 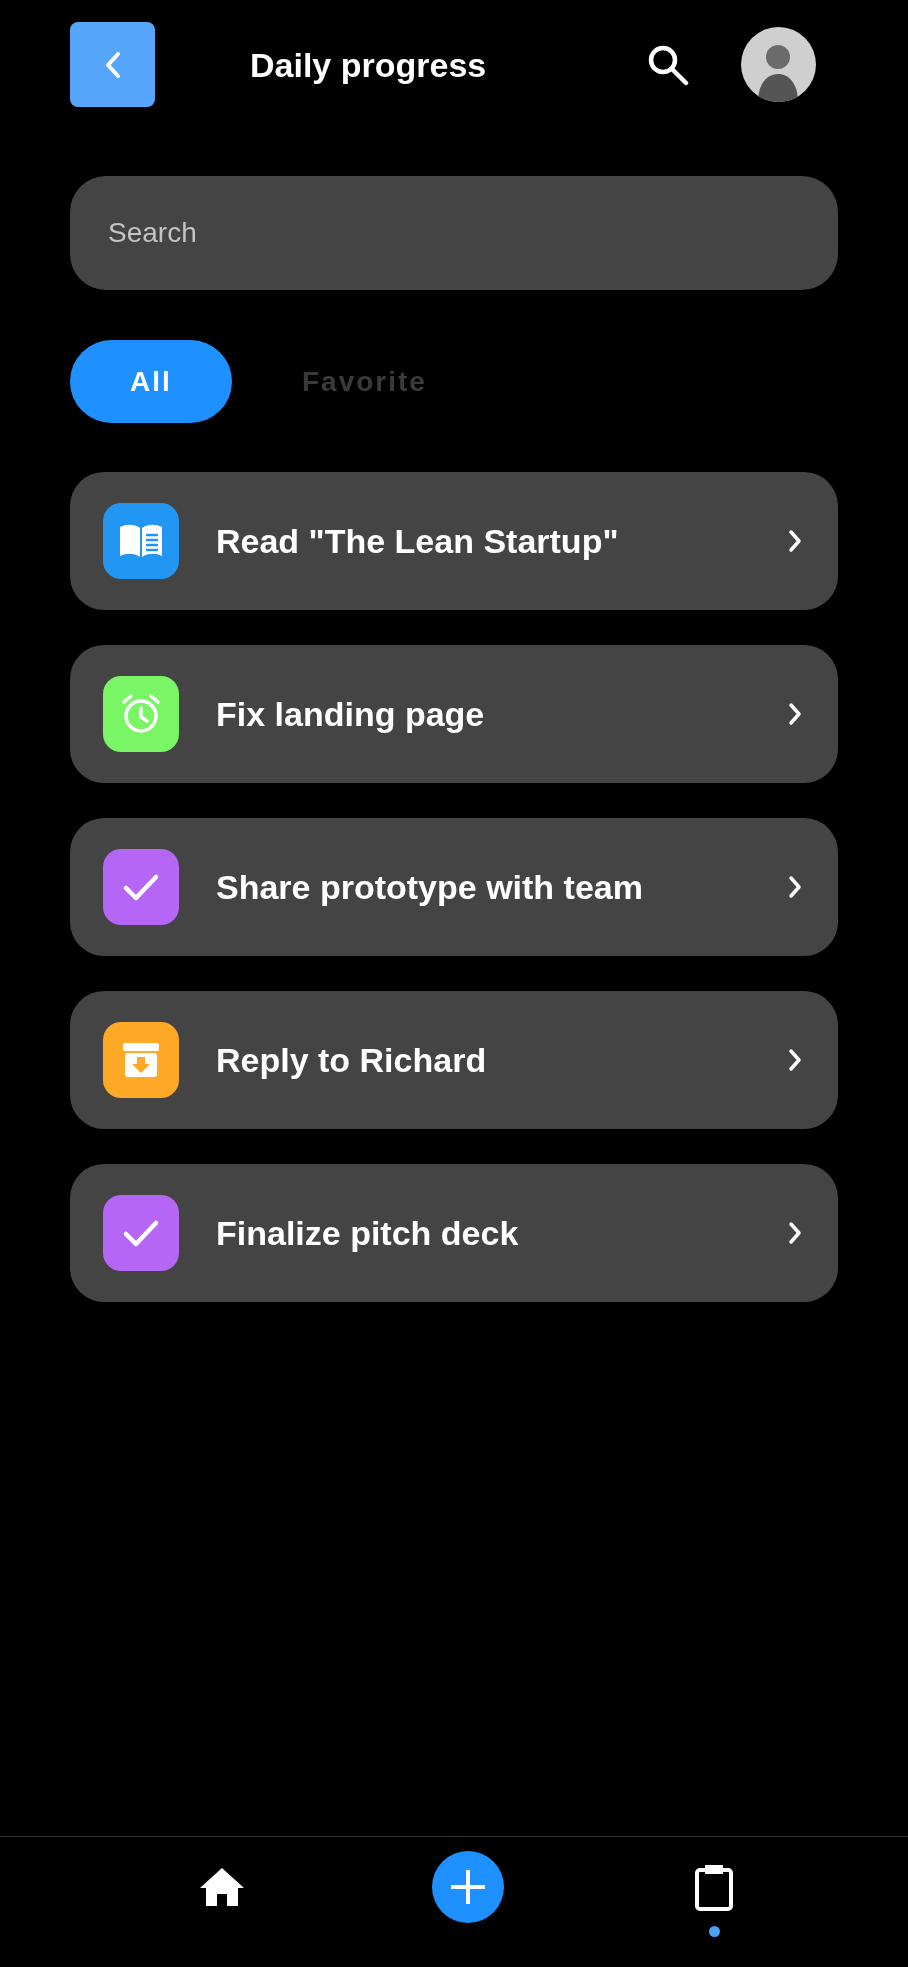 I want to click on search-icon, so click(x=668, y=64).